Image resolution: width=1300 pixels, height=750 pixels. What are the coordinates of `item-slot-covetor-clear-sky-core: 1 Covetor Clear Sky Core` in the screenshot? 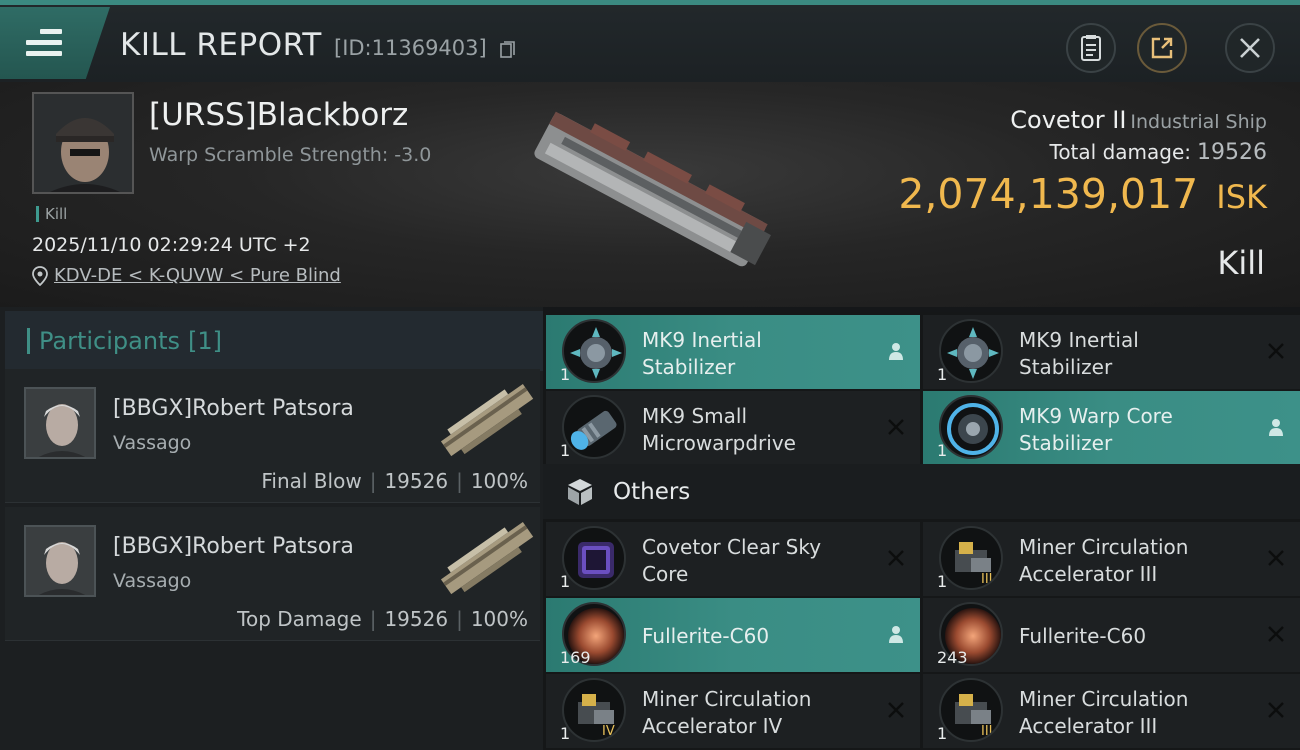 It's located at (733, 559).